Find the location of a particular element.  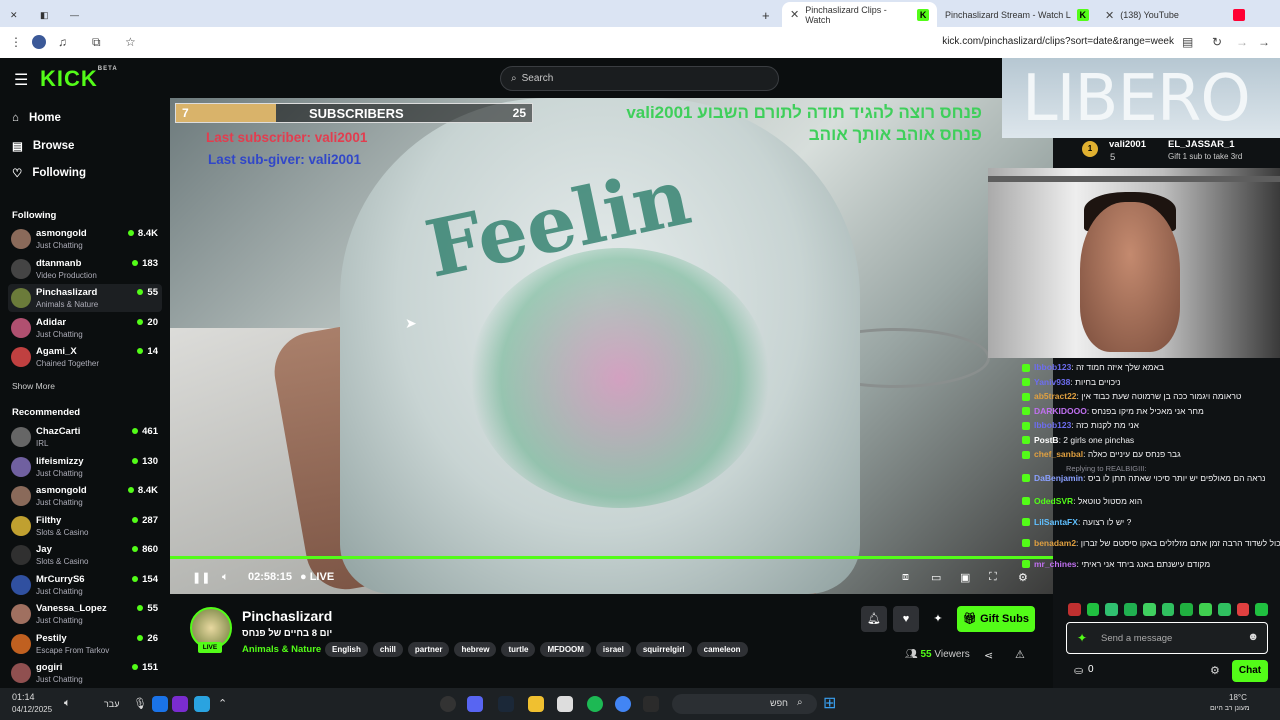

chat-username: DaBenjamin is located at coordinates (1058, 478).